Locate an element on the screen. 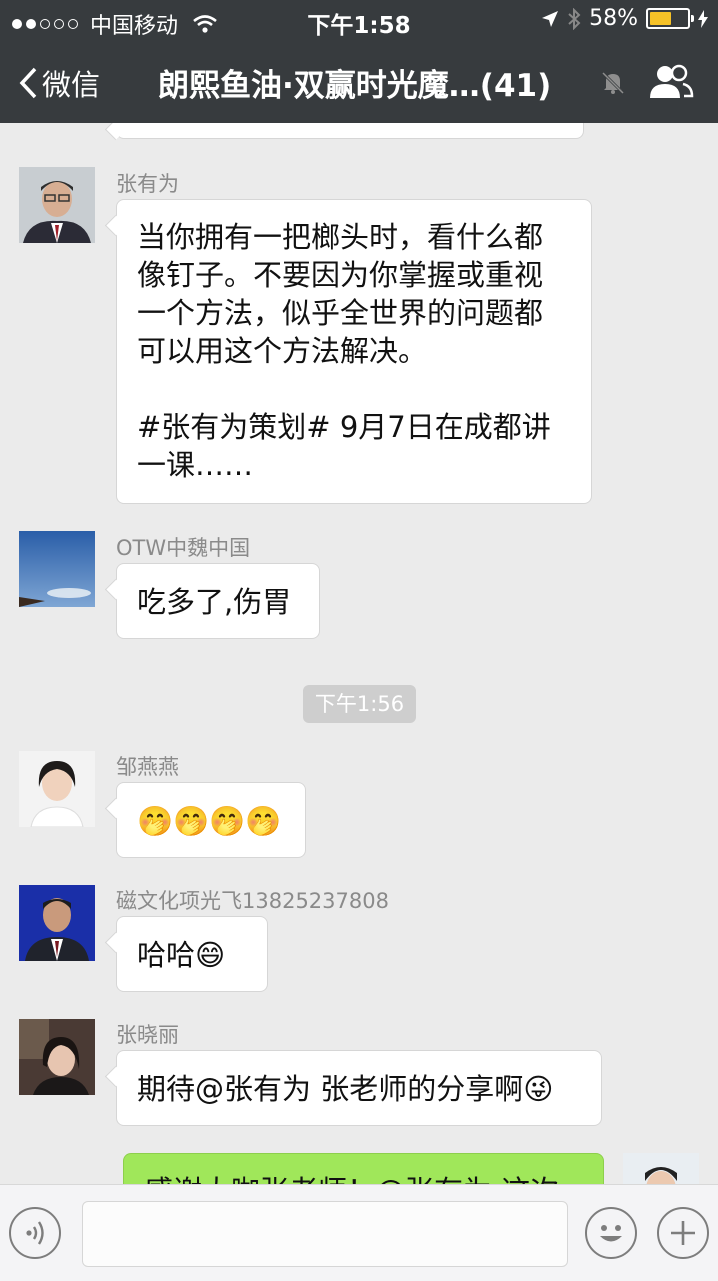 The width and height of the screenshot is (718, 1281). message-line: 像钉子。不要因为你掌握或重视 is located at coordinates (340, 275).